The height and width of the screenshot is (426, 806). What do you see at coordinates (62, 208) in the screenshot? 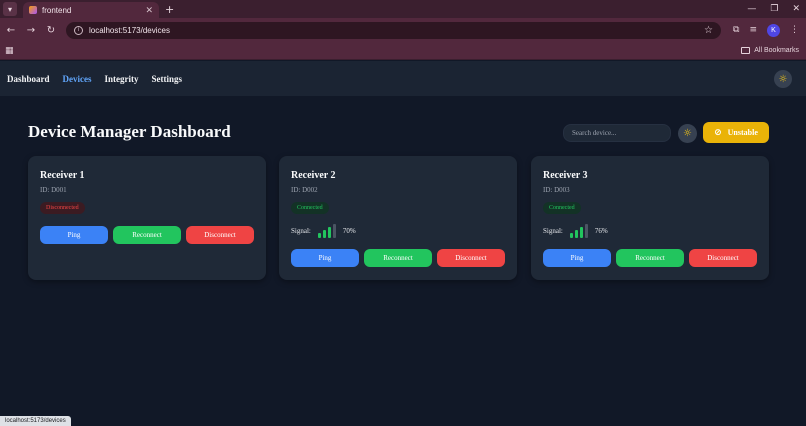
I see `status-badge: Disconnected` at bounding box center [62, 208].